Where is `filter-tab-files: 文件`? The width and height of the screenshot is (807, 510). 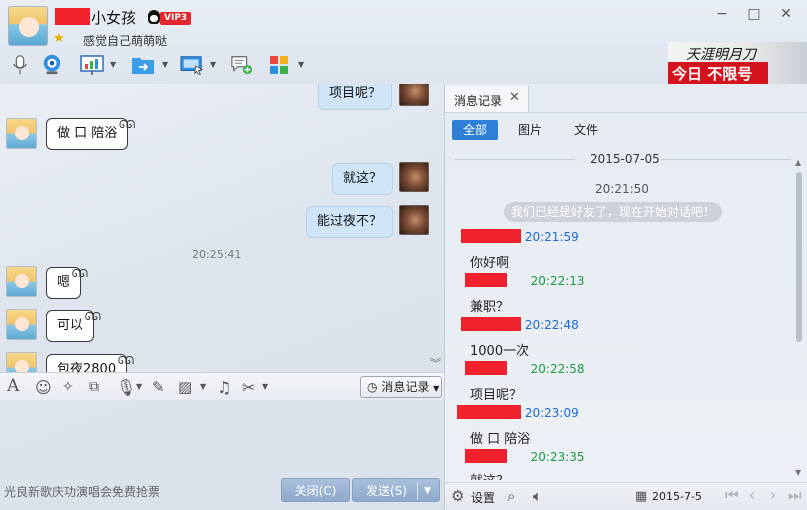 filter-tab-files: 文件 is located at coordinates (586, 130).